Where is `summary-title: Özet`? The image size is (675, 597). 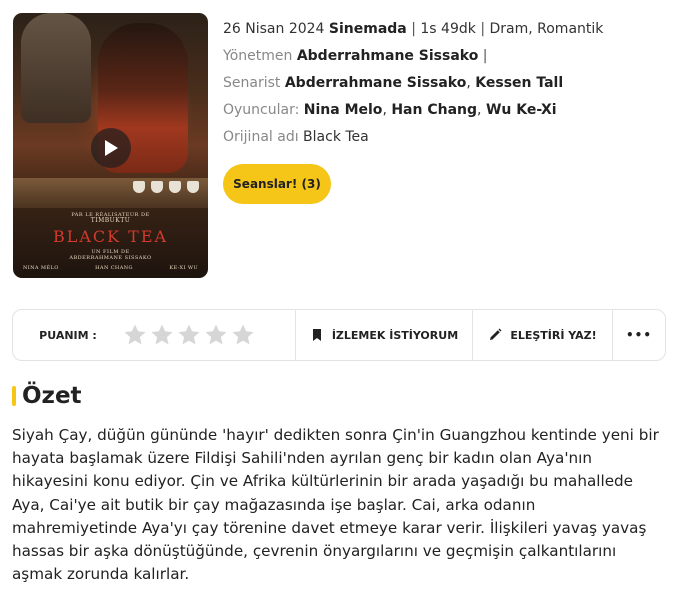 summary-title: Özet is located at coordinates (52, 396).